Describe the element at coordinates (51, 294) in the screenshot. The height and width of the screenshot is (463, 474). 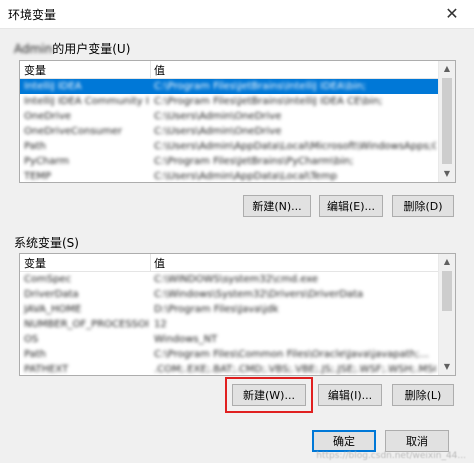
I see `variable-name-cell: DriverData` at that location.